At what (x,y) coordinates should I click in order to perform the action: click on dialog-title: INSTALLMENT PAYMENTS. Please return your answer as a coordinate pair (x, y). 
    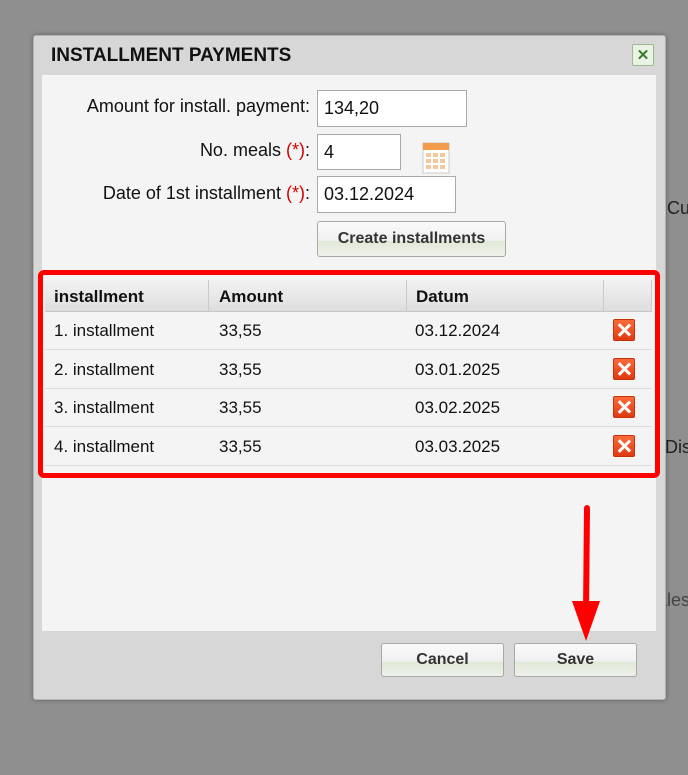
    Looking at the image, I should click on (171, 55).